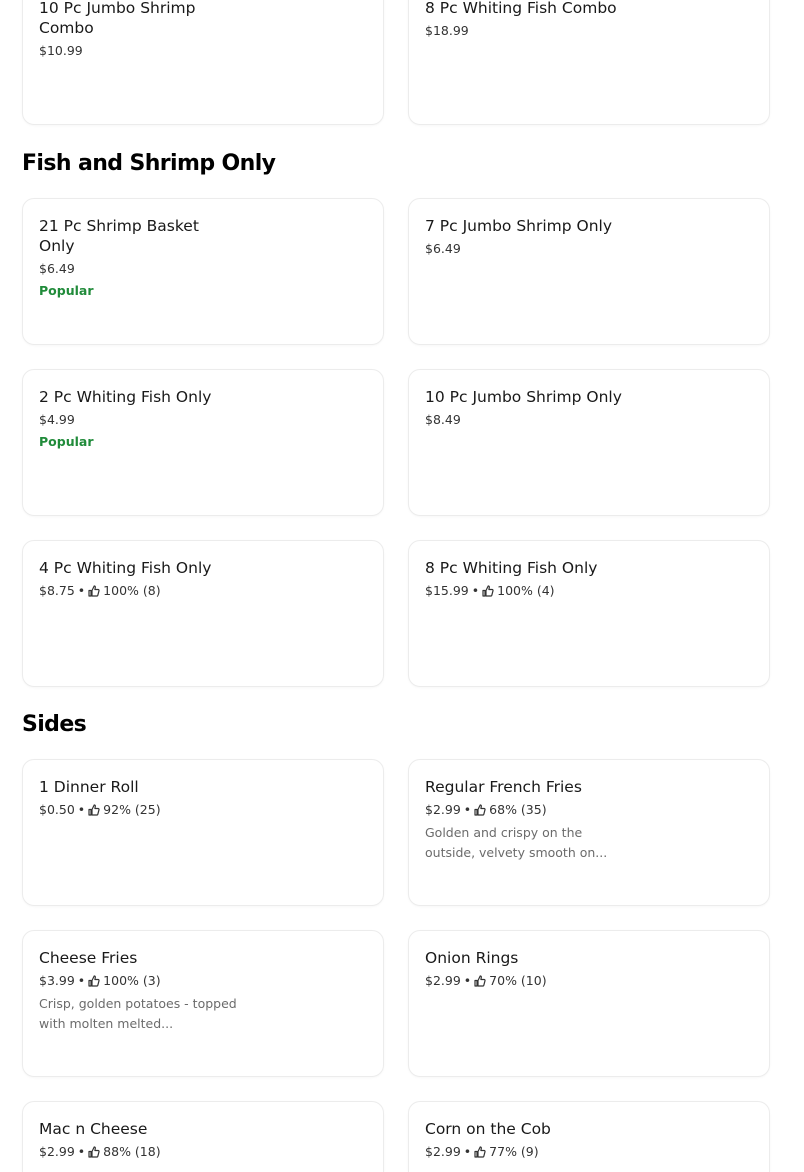  What do you see at coordinates (589, 1136) in the screenshot?
I see `menu-item-card: Corn on the Cob $2.99 • 77% (9)` at bounding box center [589, 1136].